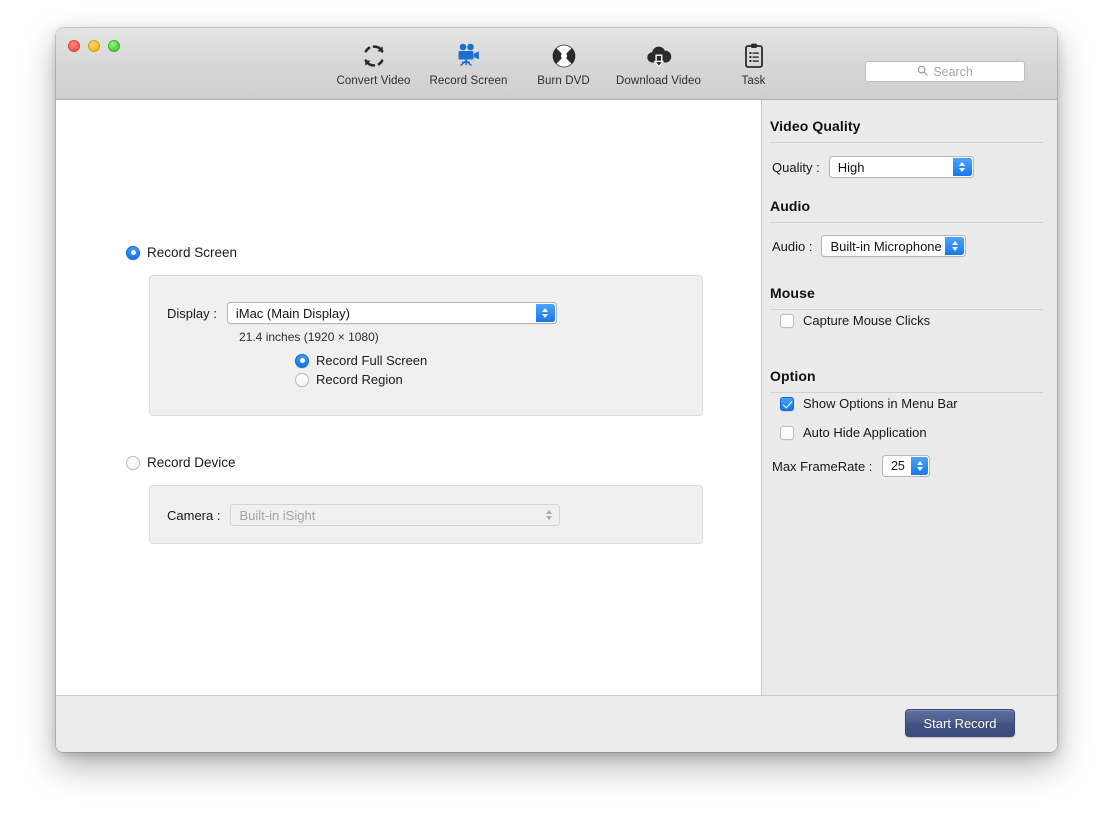 The width and height of the screenshot is (1112, 834). I want to click on max-framerate-stepper: 25, so click(906, 466).